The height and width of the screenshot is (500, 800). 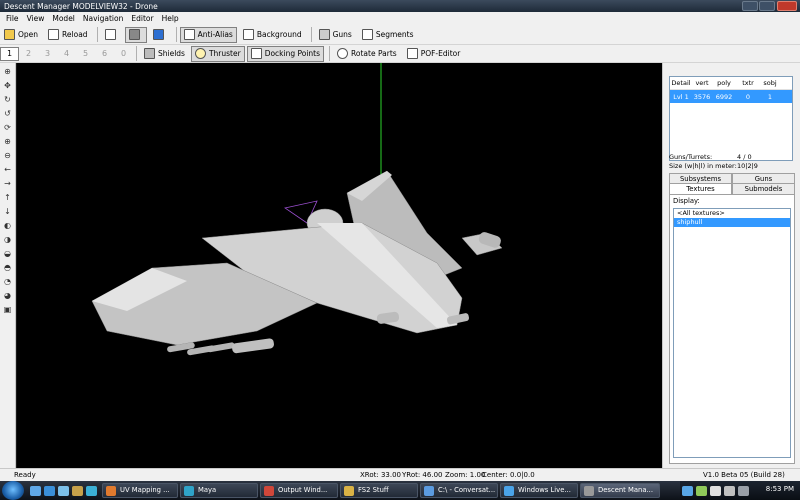 What do you see at coordinates (21, 35) in the screenshot?
I see `open-button: Open` at bounding box center [21, 35].